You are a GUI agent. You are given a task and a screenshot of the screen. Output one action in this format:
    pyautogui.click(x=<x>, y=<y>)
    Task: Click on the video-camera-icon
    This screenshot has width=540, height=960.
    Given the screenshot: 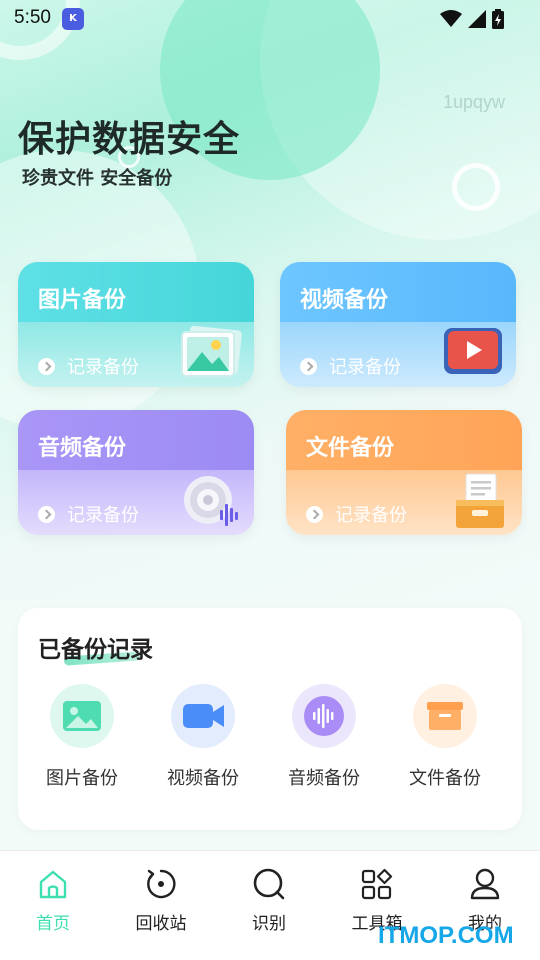 What is the action you would take?
    pyautogui.click(x=203, y=716)
    